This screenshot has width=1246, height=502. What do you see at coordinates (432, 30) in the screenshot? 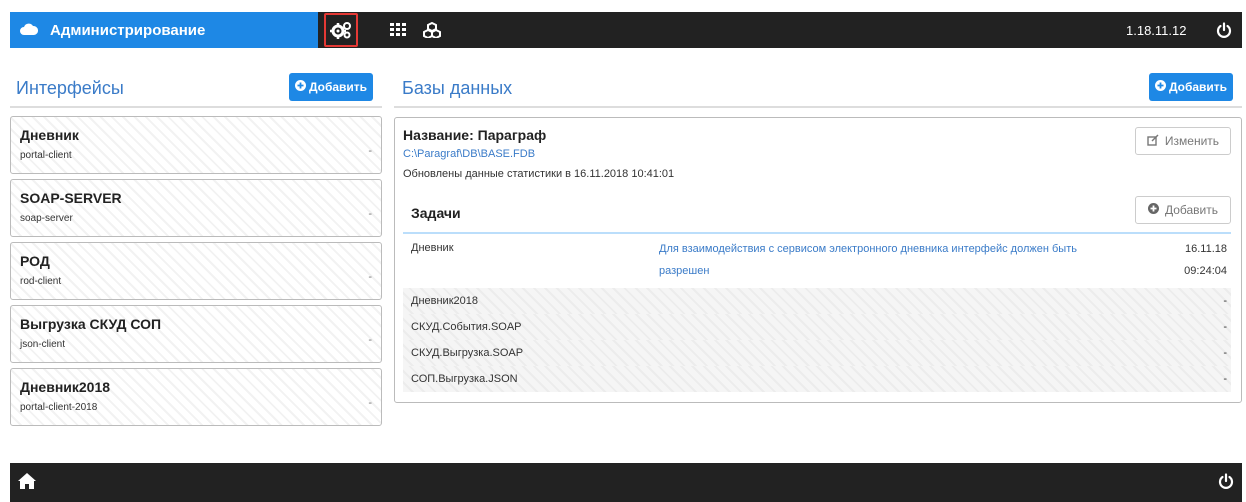
I see `cubes-icon` at bounding box center [432, 30].